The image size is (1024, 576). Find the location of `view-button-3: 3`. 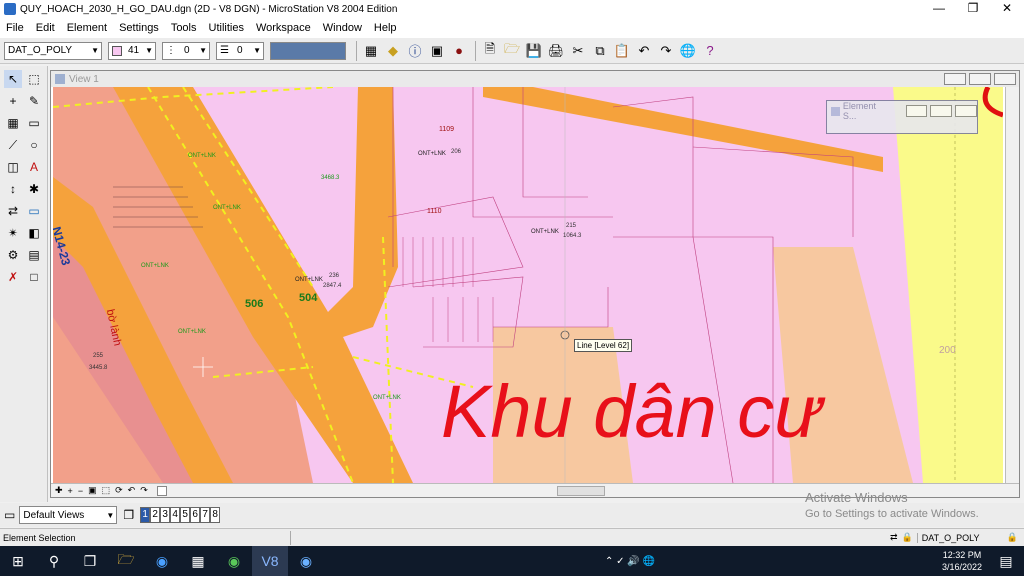

view-button-3: 3 is located at coordinates (165, 515).